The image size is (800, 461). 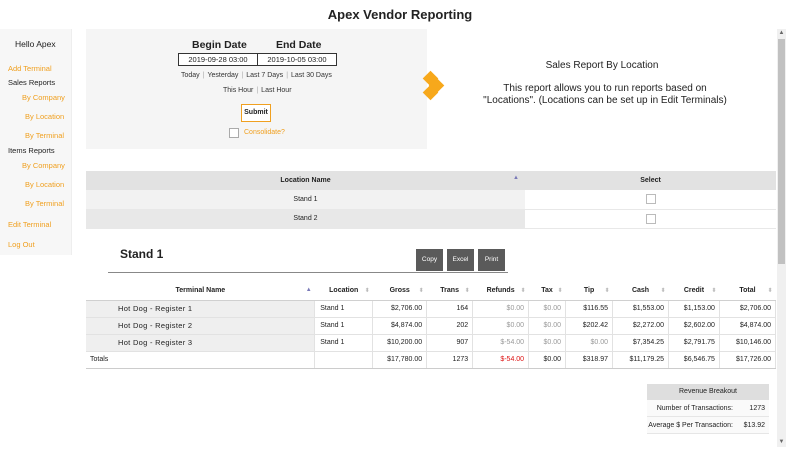 I want to click on sidebar-item-log-out: Log Out, so click(x=21, y=244).